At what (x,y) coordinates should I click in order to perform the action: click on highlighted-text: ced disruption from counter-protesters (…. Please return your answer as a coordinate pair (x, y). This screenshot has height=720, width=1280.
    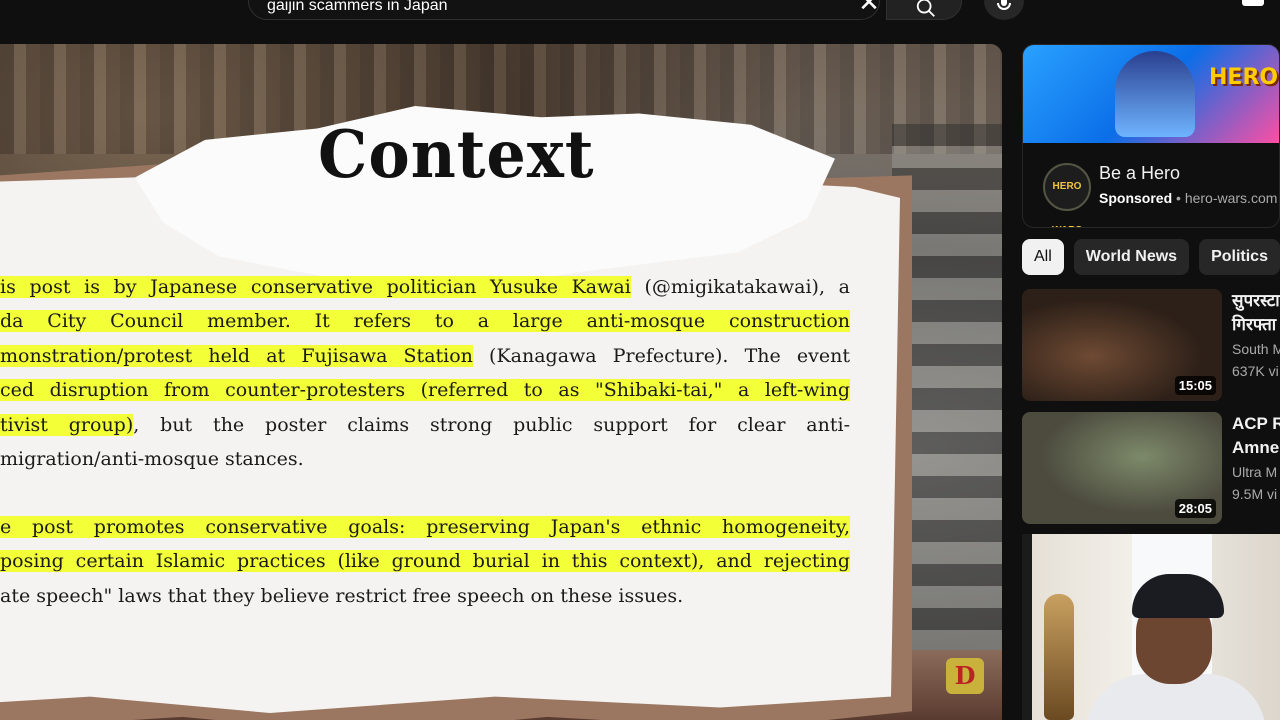
    Looking at the image, I should click on (425, 390).